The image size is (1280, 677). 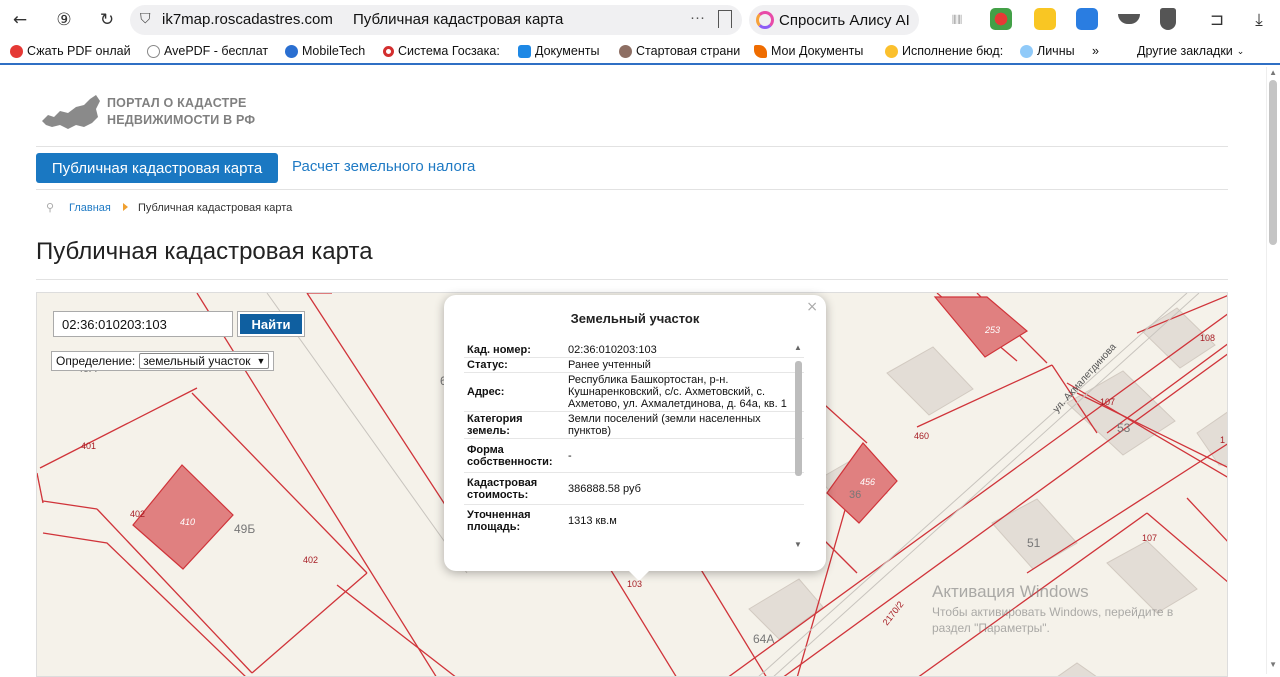 I want to click on page-title: Публичная кадастровая карта, so click(x=204, y=251).